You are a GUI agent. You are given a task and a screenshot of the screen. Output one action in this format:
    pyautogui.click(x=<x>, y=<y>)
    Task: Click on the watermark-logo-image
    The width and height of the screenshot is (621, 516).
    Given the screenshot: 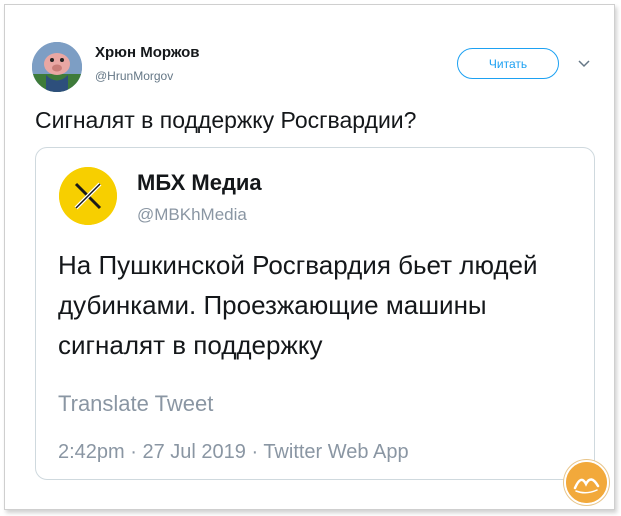 What is the action you would take?
    pyautogui.click(x=586, y=482)
    